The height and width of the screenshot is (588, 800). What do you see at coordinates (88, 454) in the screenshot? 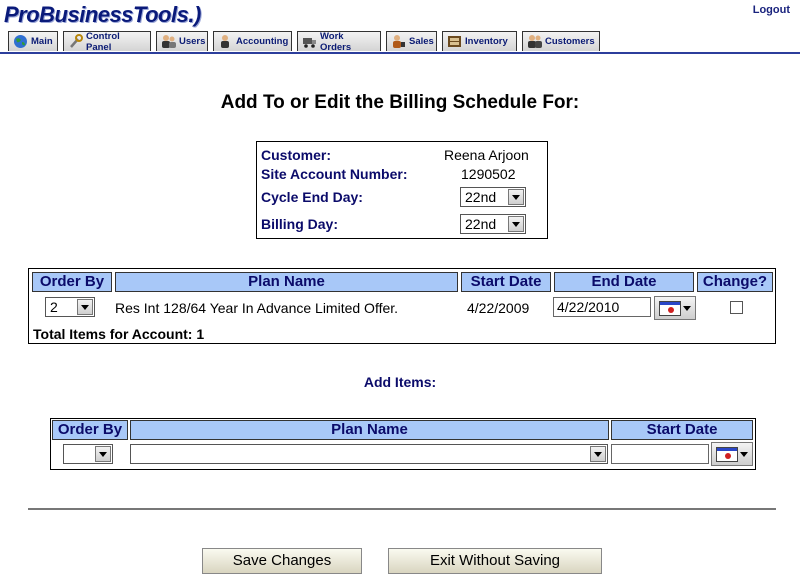
I see `add-order-by-select` at bounding box center [88, 454].